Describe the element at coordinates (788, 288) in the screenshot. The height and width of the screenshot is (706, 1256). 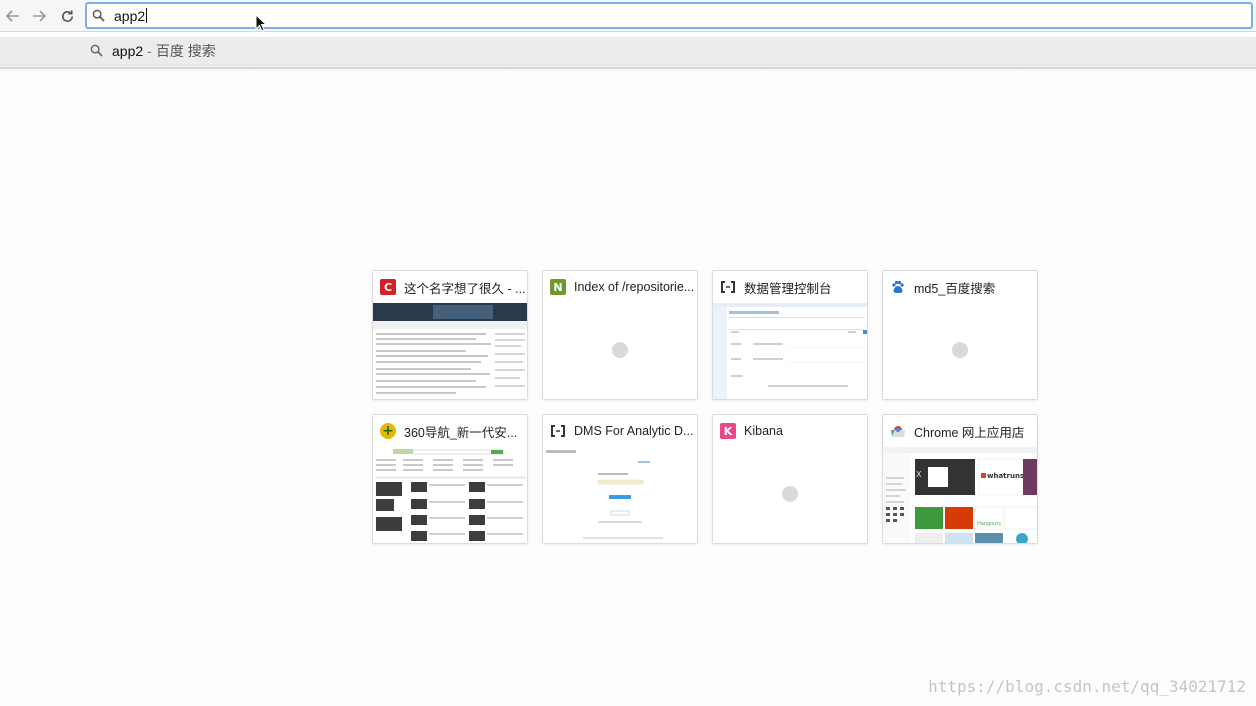
I see `tile-title: 数据管理控制台` at that location.